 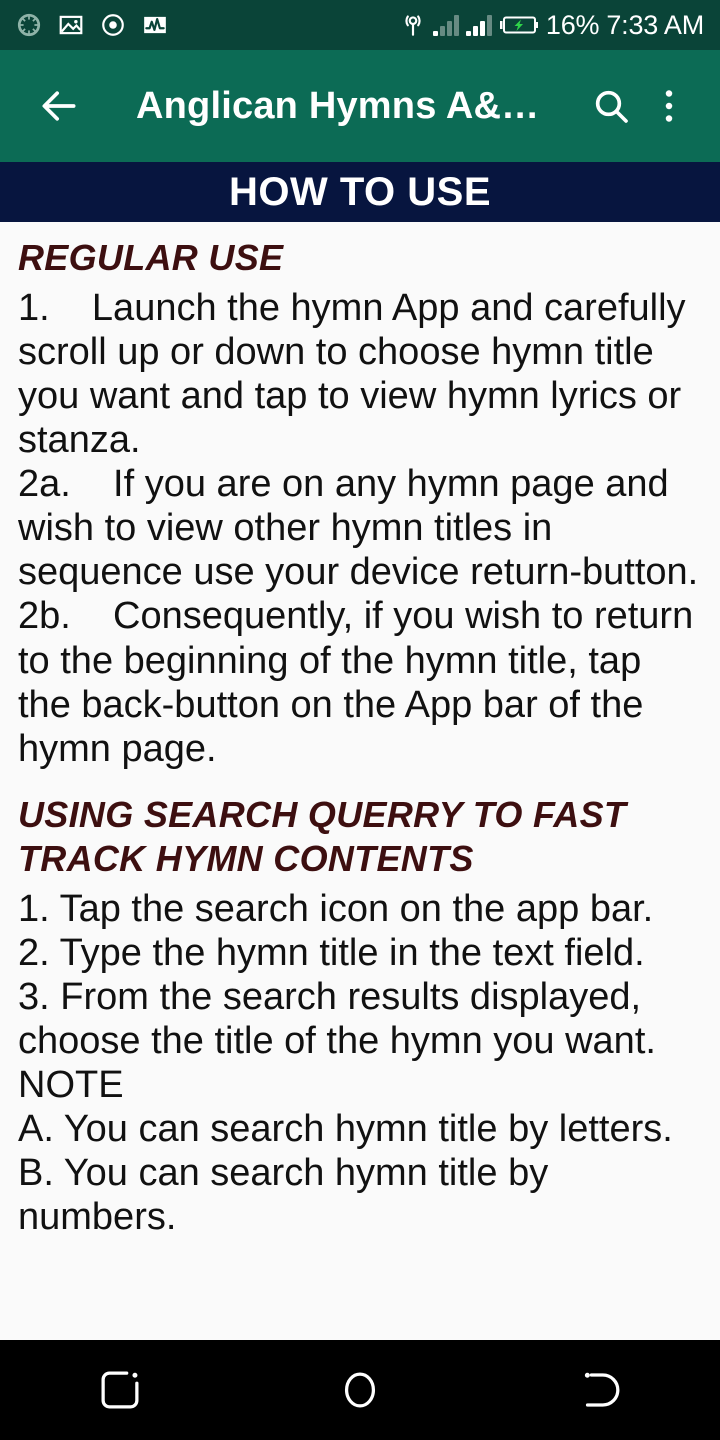 What do you see at coordinates (572, 24) in the screenshot?
I see `battery-percent-label: 16%` at bounding box center [572, 24].